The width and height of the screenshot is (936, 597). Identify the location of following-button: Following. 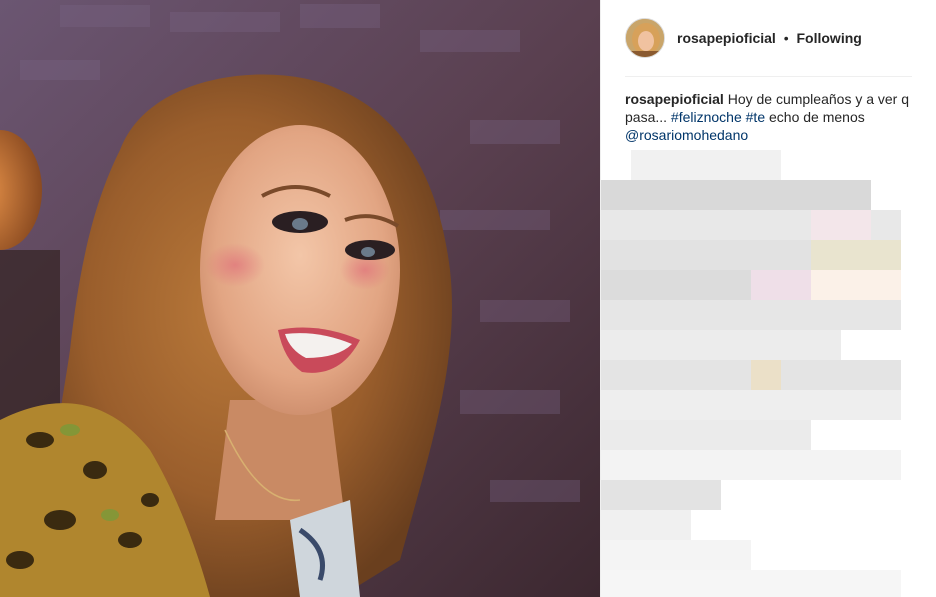
(829, 38).